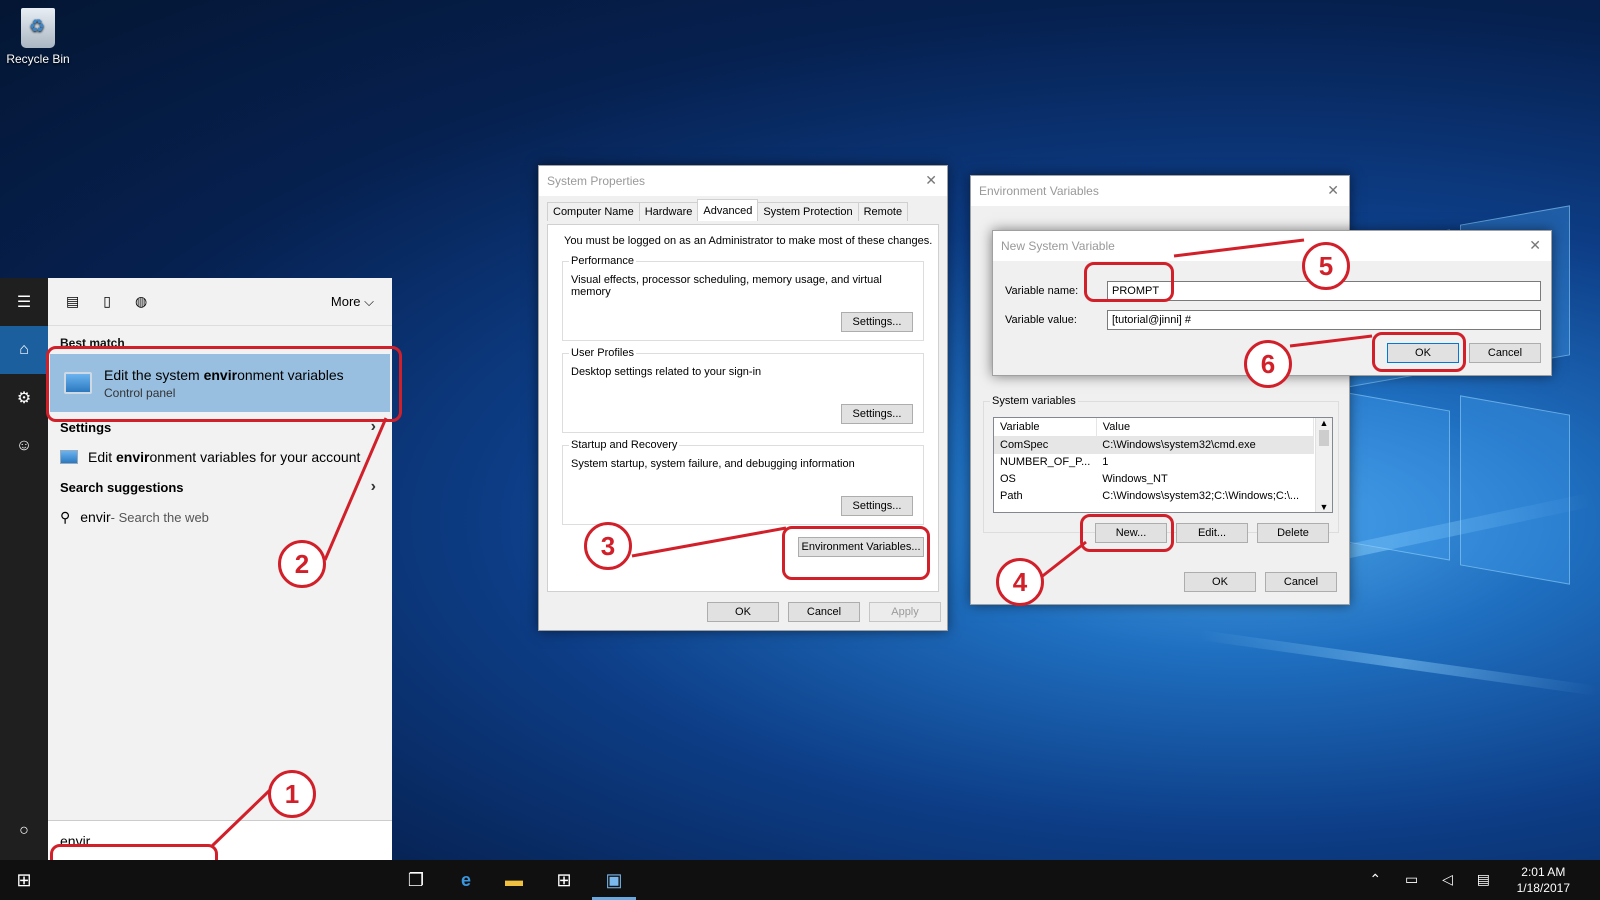 The width and height of the screenshot is (1600, 900). I want to click on annotation-box-best-match, so click(224, 384).